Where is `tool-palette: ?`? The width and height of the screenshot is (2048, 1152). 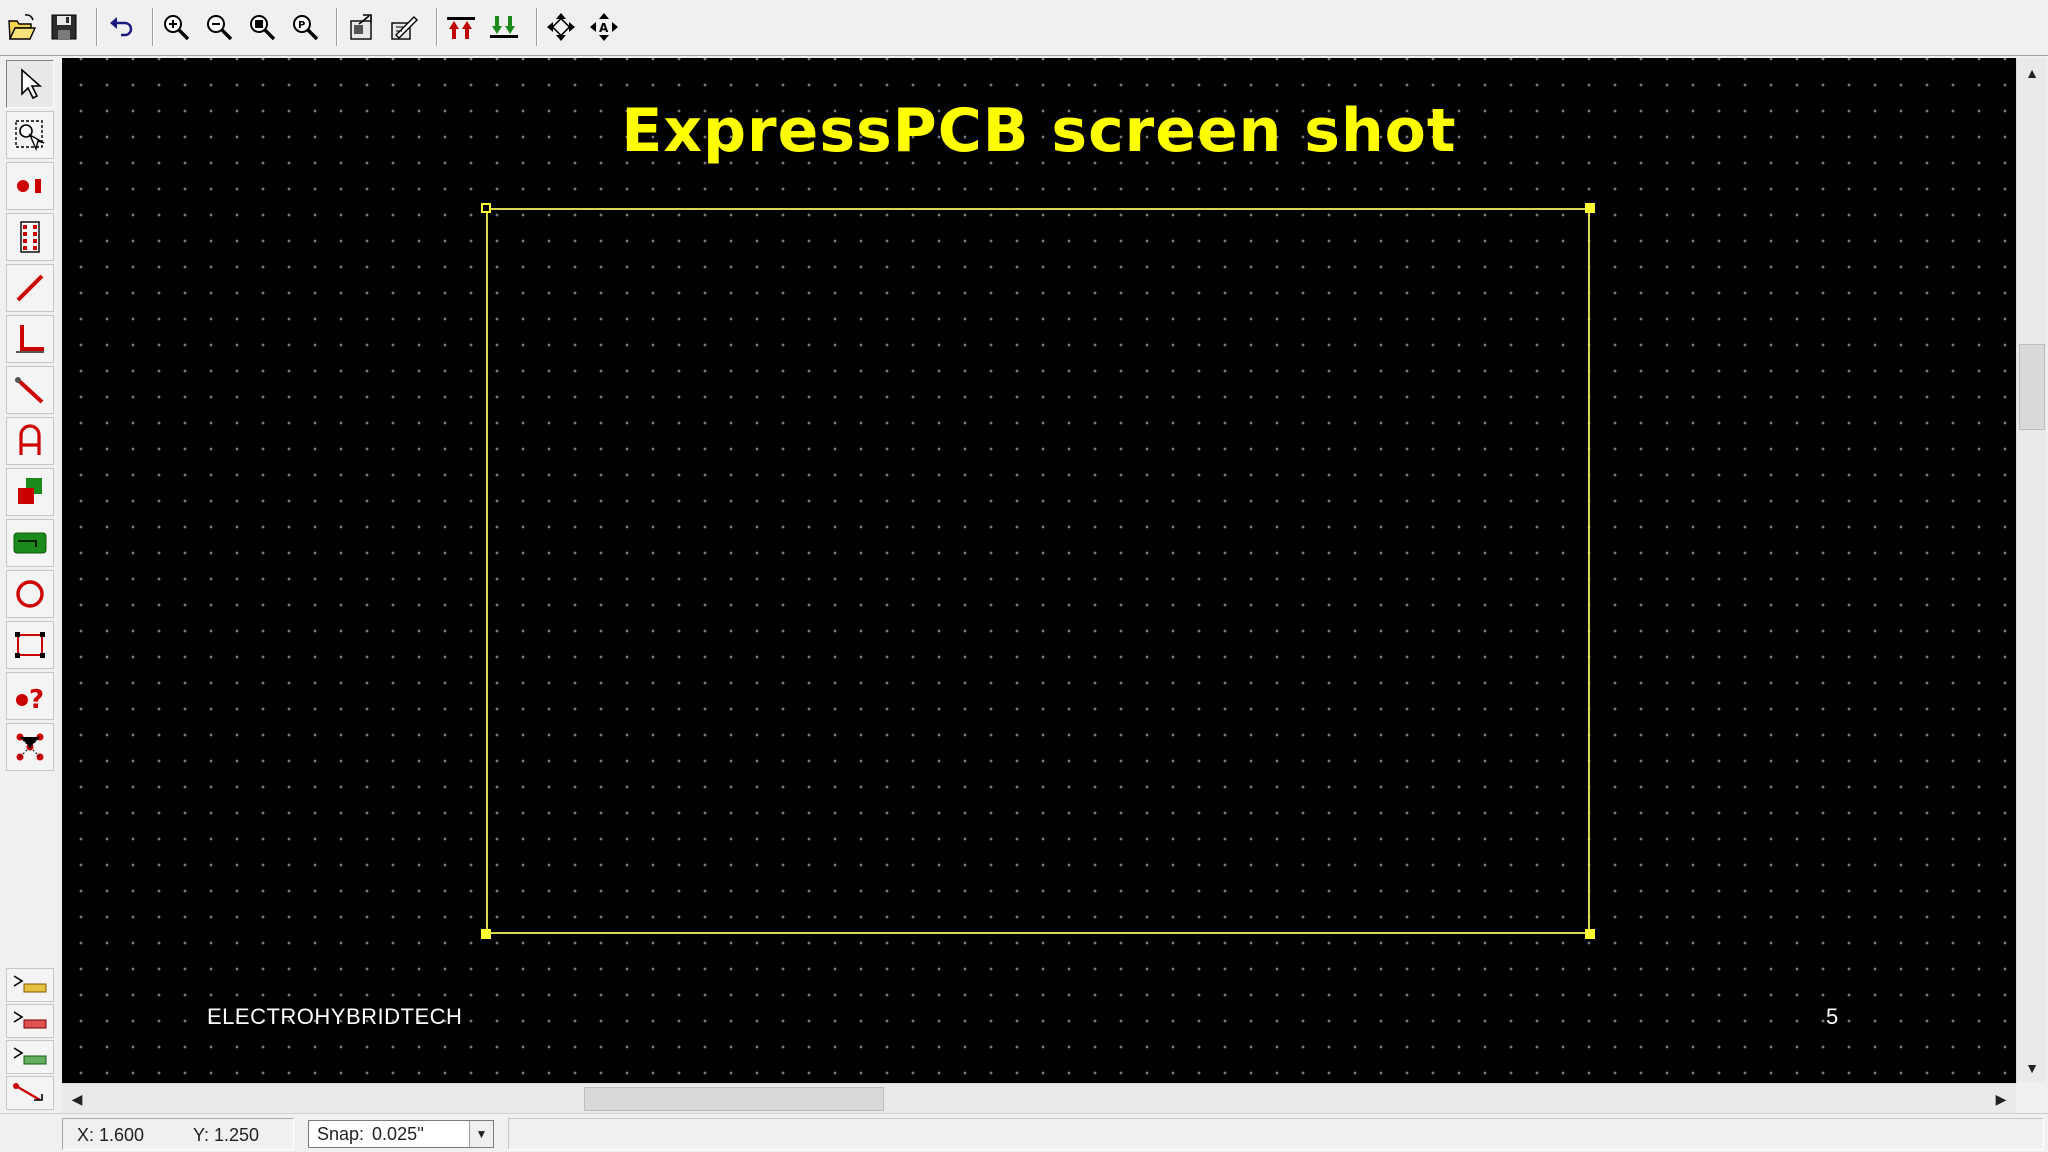
tool-palette: ? is located at coordinates (30, 588).